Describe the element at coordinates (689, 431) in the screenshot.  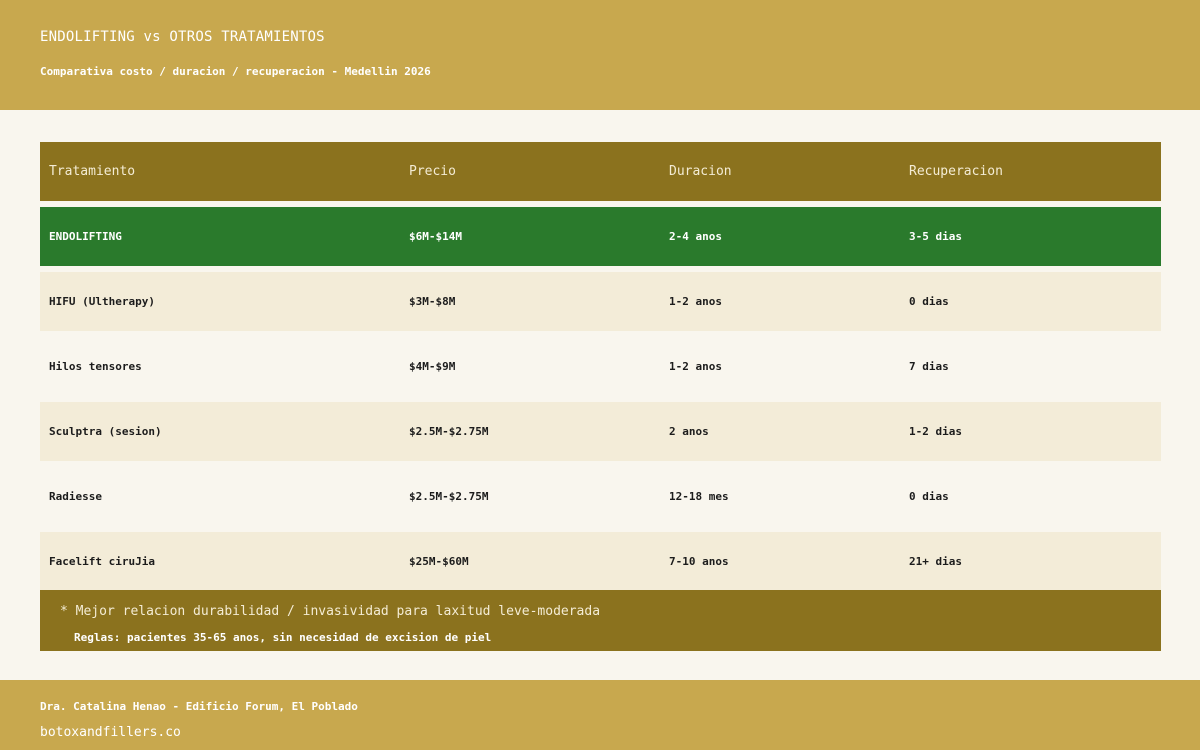
I see `cell-duracion: 2 anos` at that location.